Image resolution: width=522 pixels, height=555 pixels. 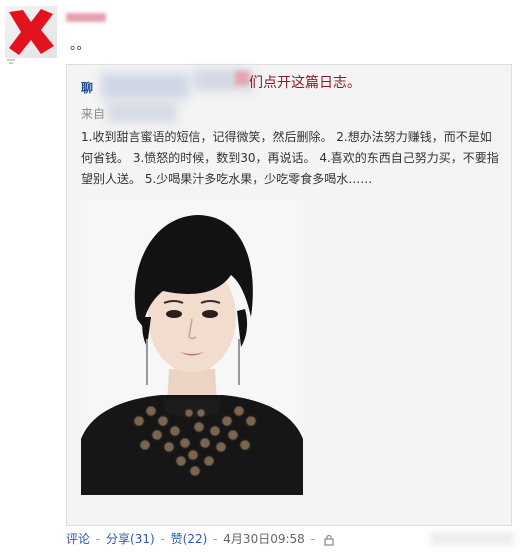 I want to click on user-avatar, so click(x=31, y=32).